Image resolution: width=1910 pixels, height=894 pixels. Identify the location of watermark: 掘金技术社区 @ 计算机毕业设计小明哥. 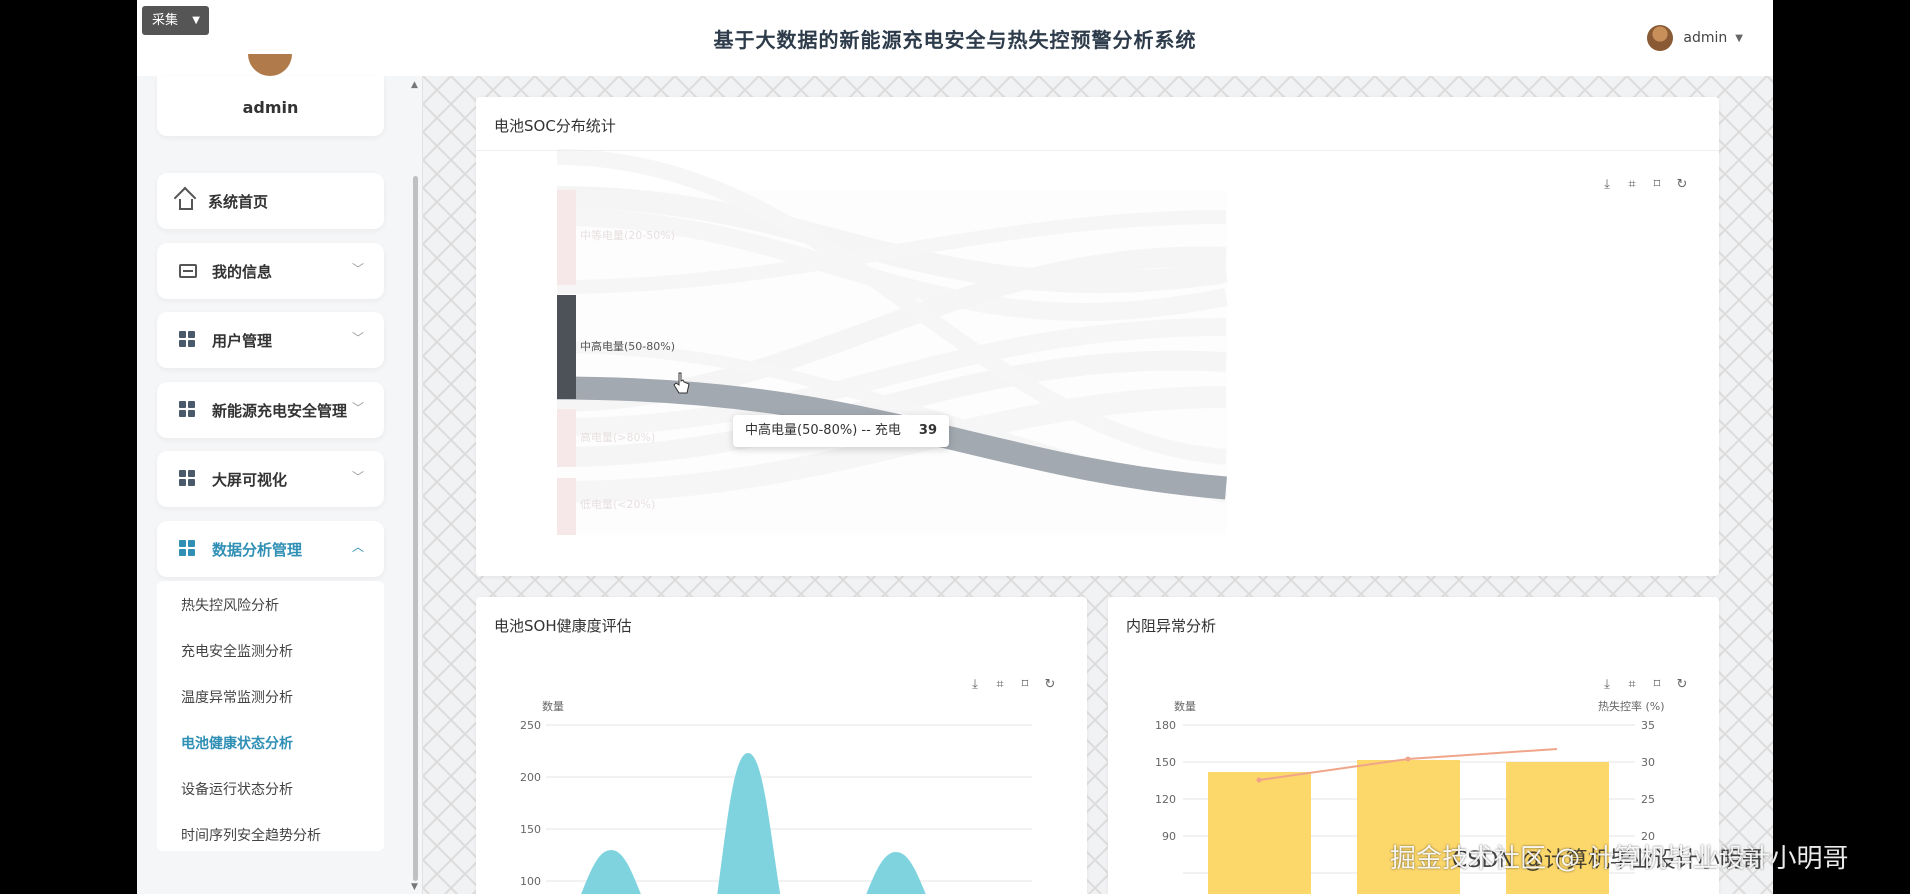
(1619, 859).